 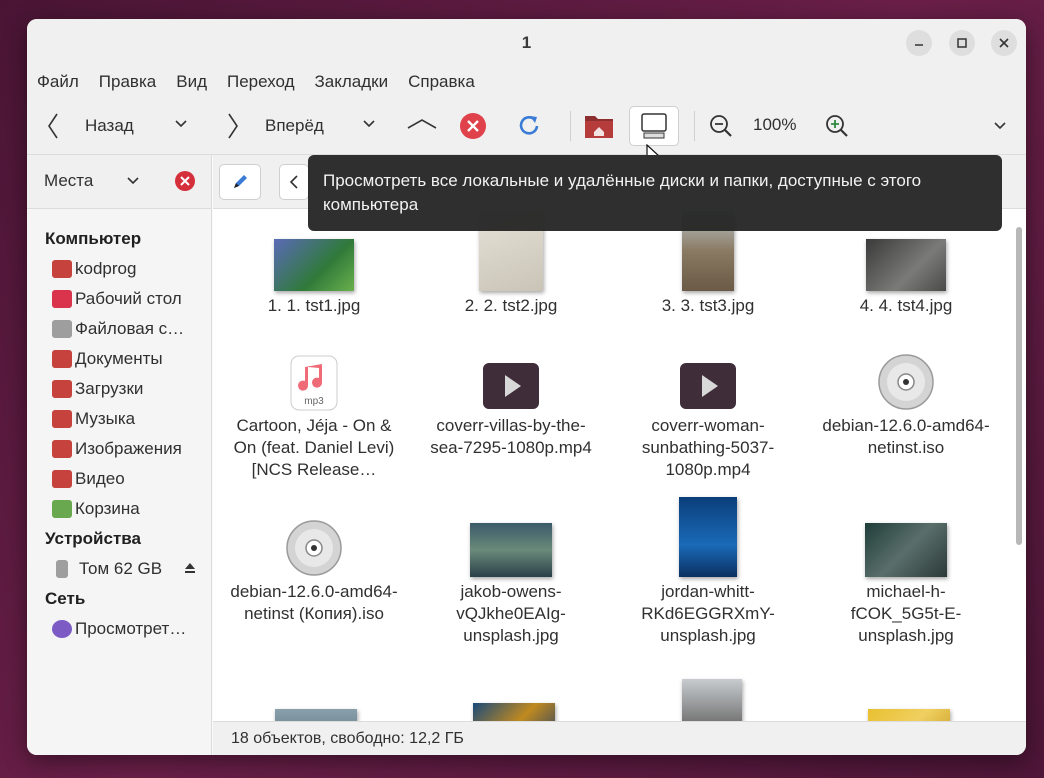 I want to click on back-label: Назад, so click(x=109, y=125).